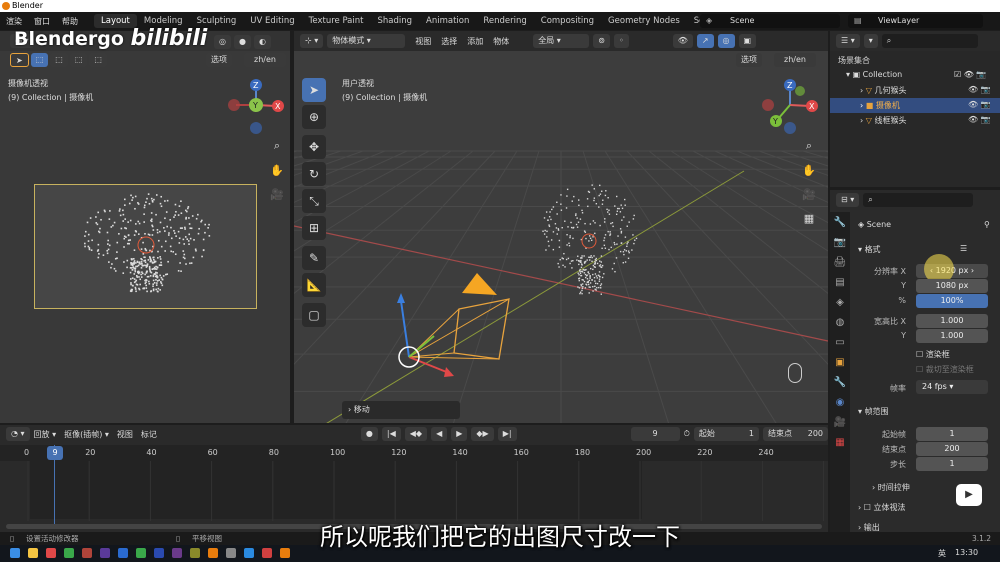 Image resolution: width=1000 pixels, height=562 pixels. I want to click on wechat-icon, so click(141, 553).